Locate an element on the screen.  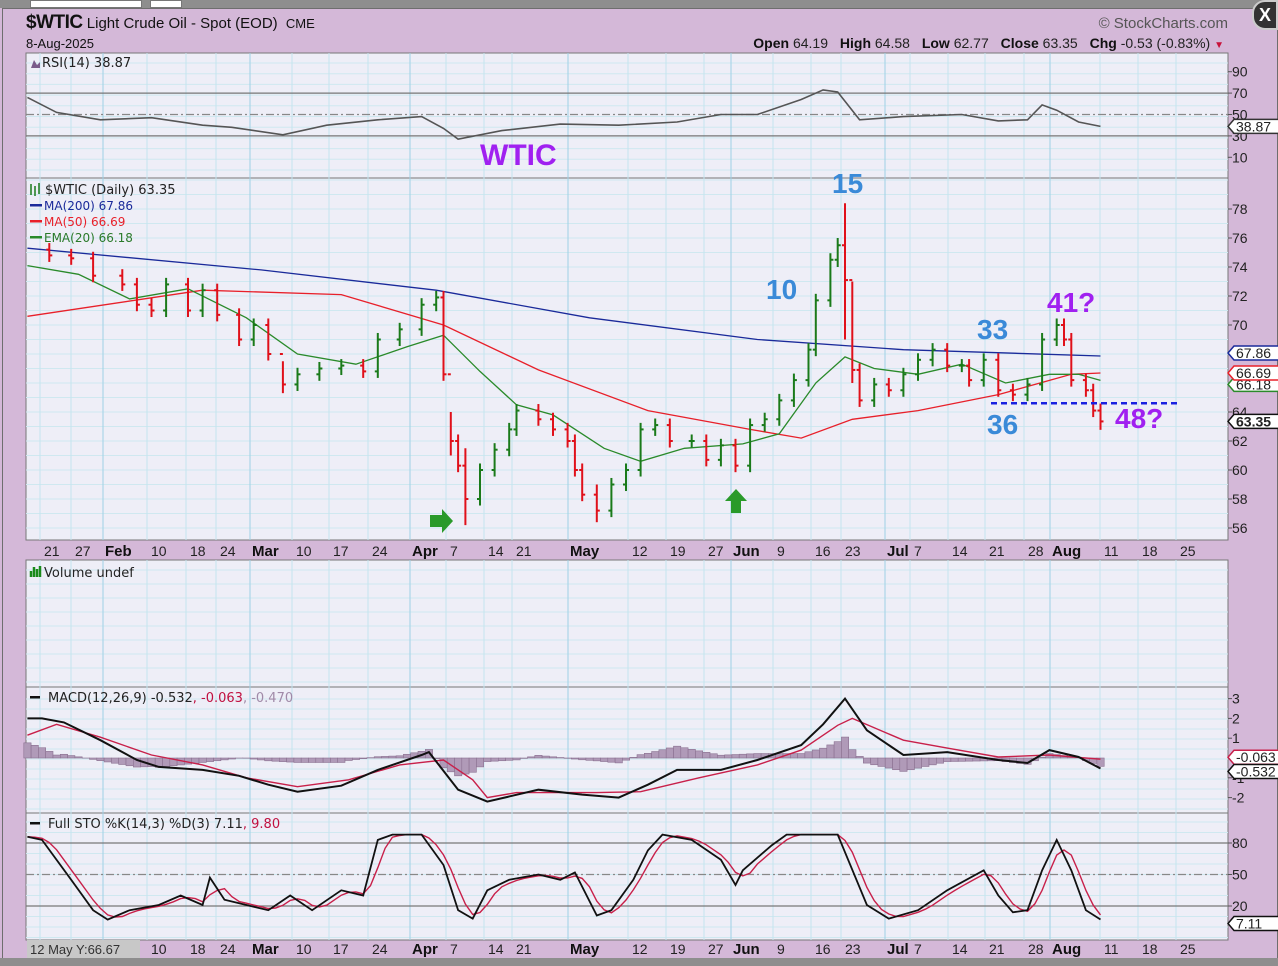
x-axis-tick-label: May is located at coordinates (585, 949).